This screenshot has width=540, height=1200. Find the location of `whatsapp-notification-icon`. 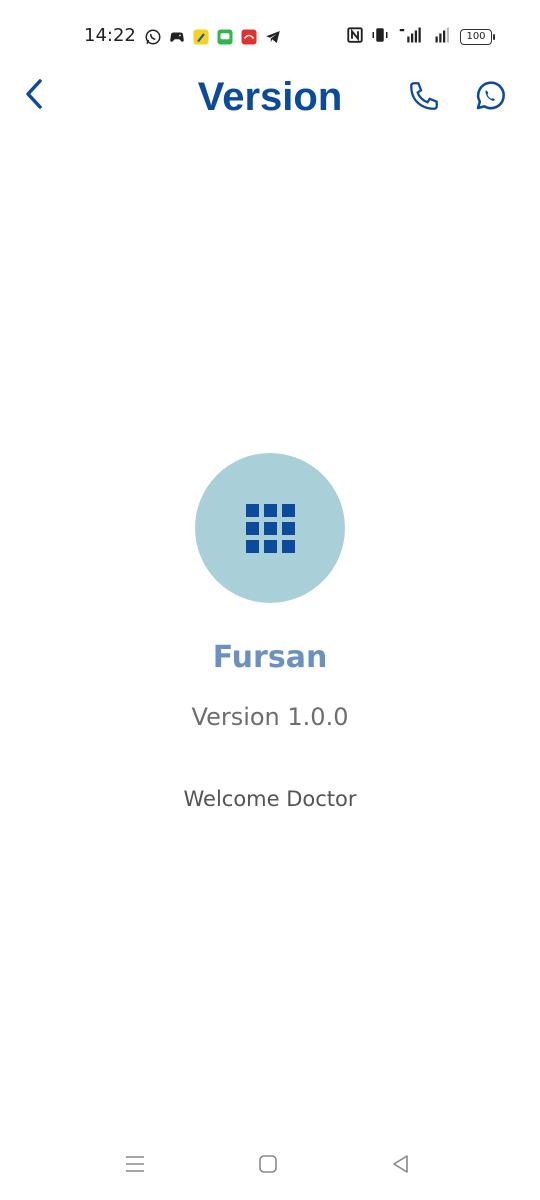

whatsapp-notification-icon is located at coordinates (153, 37).